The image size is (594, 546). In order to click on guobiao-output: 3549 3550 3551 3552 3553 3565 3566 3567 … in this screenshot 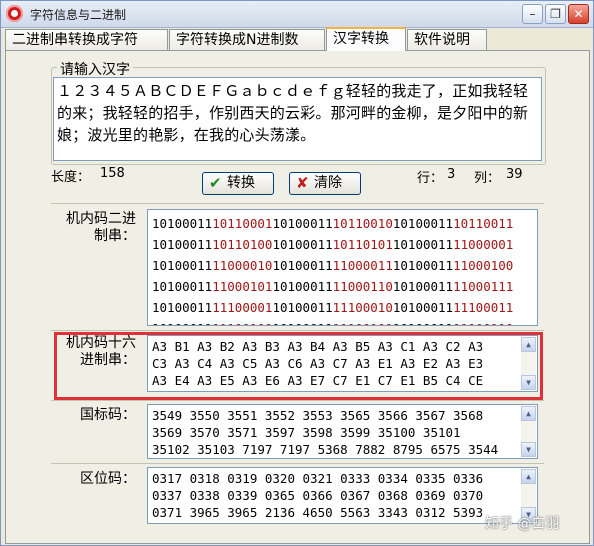, I will do `click(342, 431)`.